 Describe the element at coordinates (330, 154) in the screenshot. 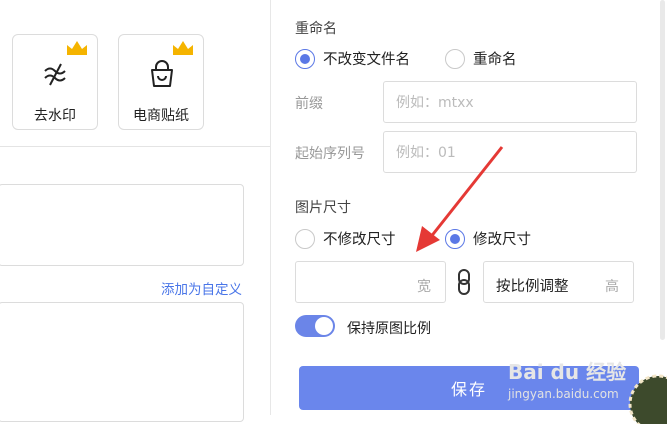

I see `sequence-label: 起始序列号` at that location.